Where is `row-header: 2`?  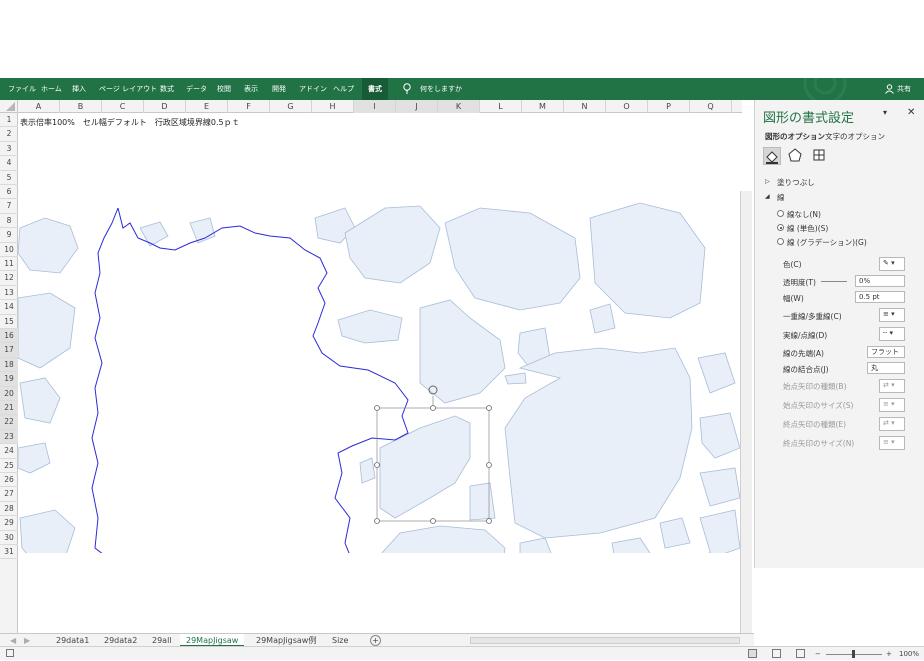 row-header: 2 is located at coordinates (9, 134).